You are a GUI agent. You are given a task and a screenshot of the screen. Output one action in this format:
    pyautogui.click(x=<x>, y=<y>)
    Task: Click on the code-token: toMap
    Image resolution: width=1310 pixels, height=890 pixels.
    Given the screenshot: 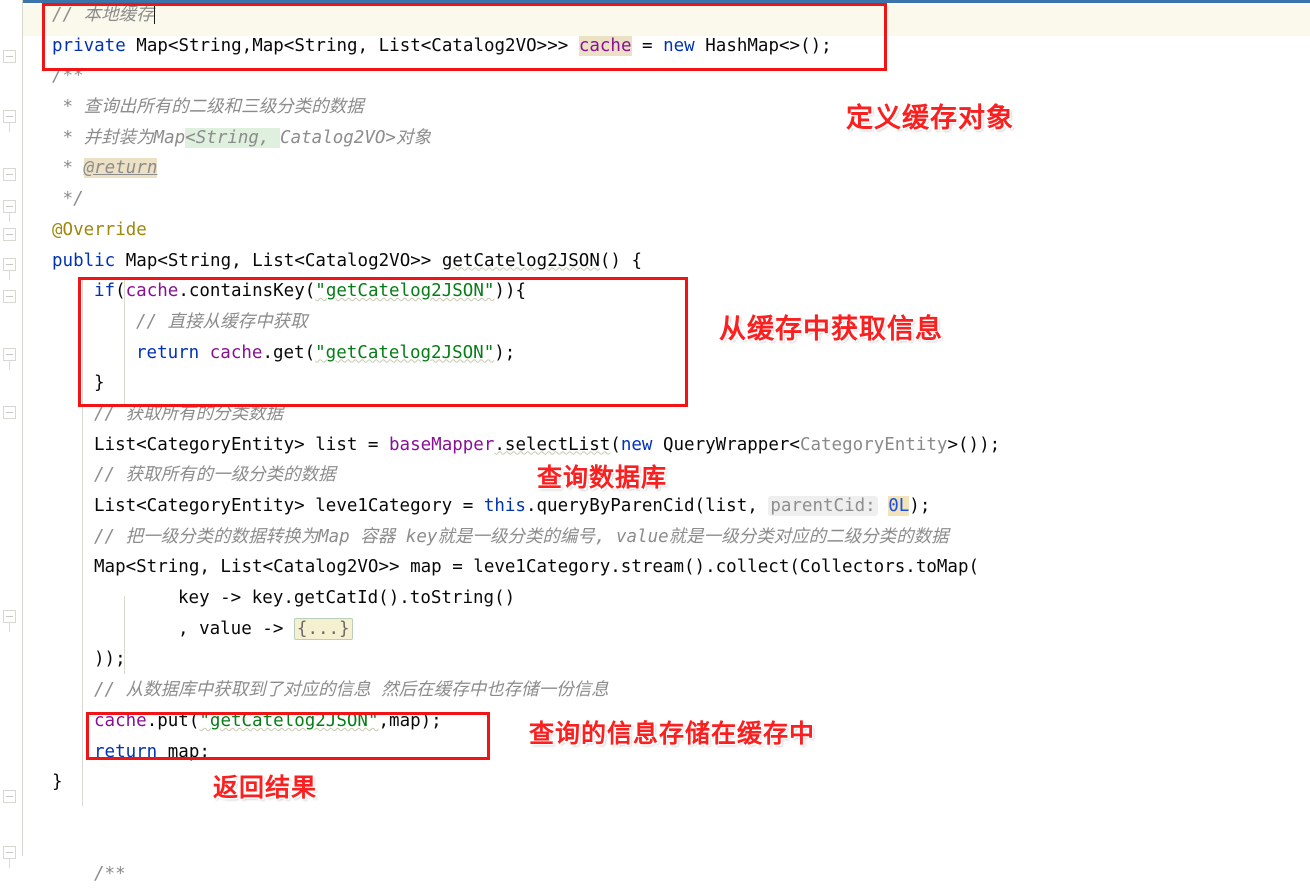 What is the action you would take?
    pyautogui.click(x=942, y=567)
    